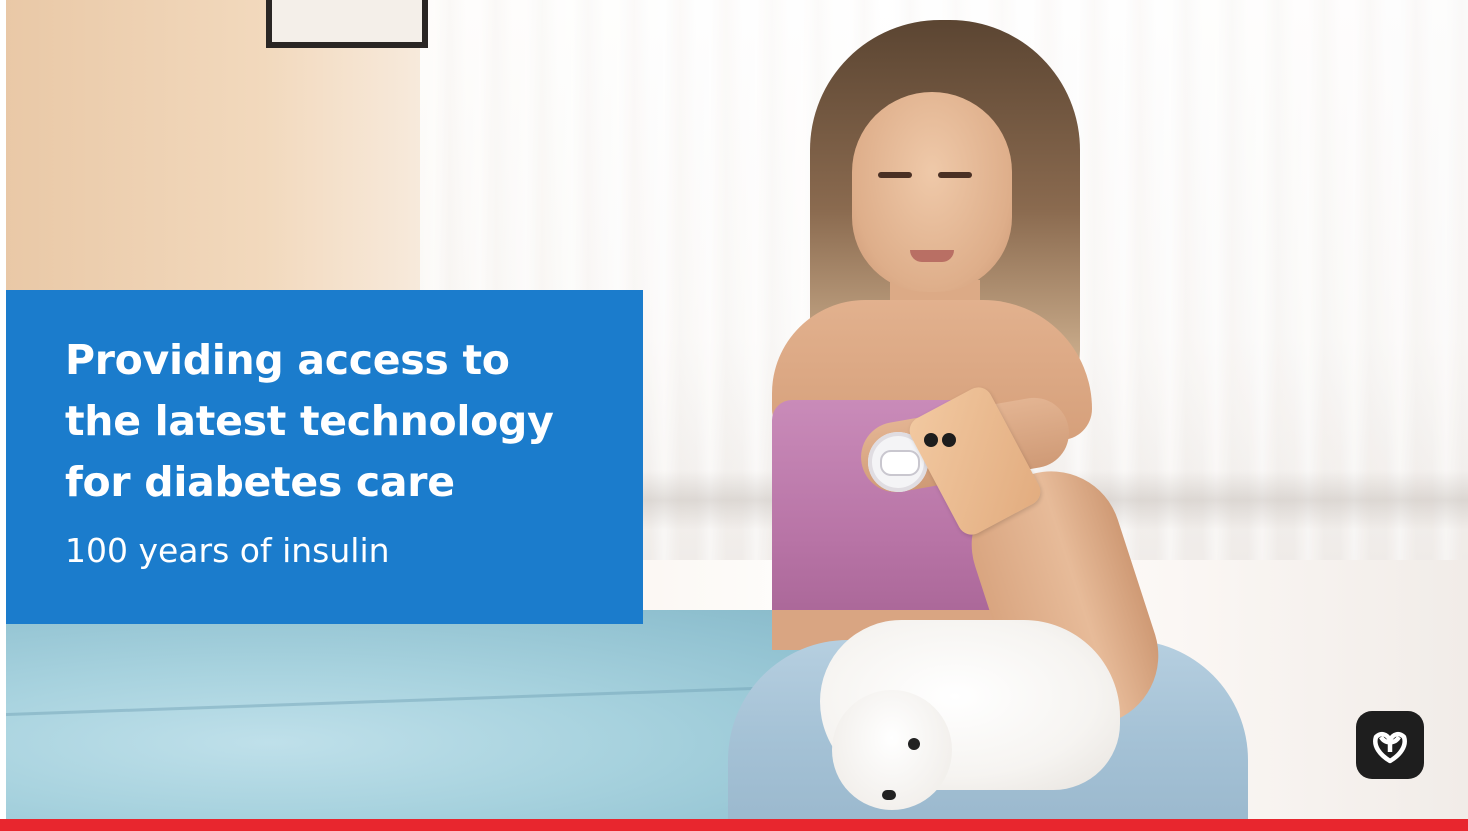 Image resolution: width=1468 pixels, height=831 pixels. I want to click on right-eye, so click(955, 175).